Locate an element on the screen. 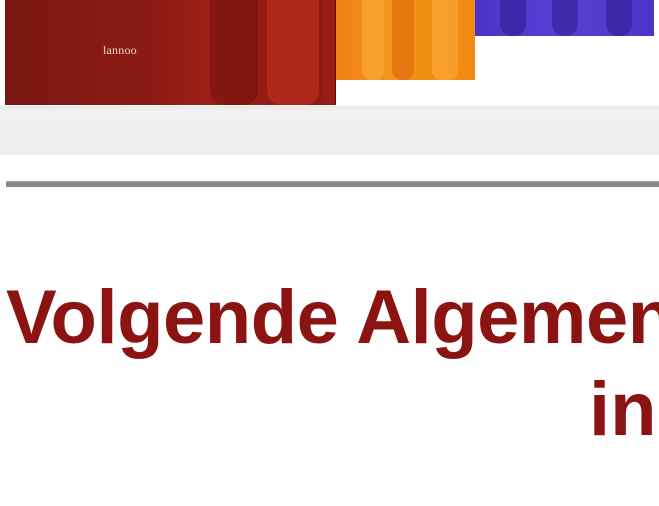 This screenshot has height=506, width=659. horizontal-divider is located at coordinates (332, 184).